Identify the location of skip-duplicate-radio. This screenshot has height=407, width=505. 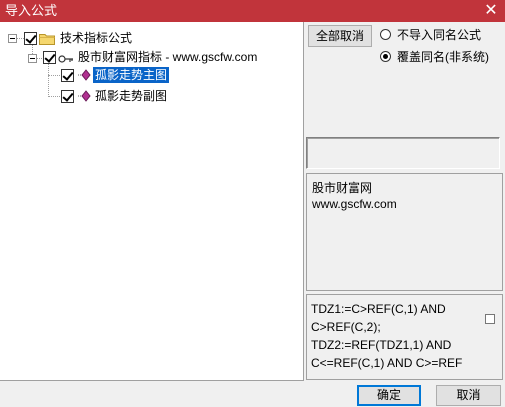
(385, 34).